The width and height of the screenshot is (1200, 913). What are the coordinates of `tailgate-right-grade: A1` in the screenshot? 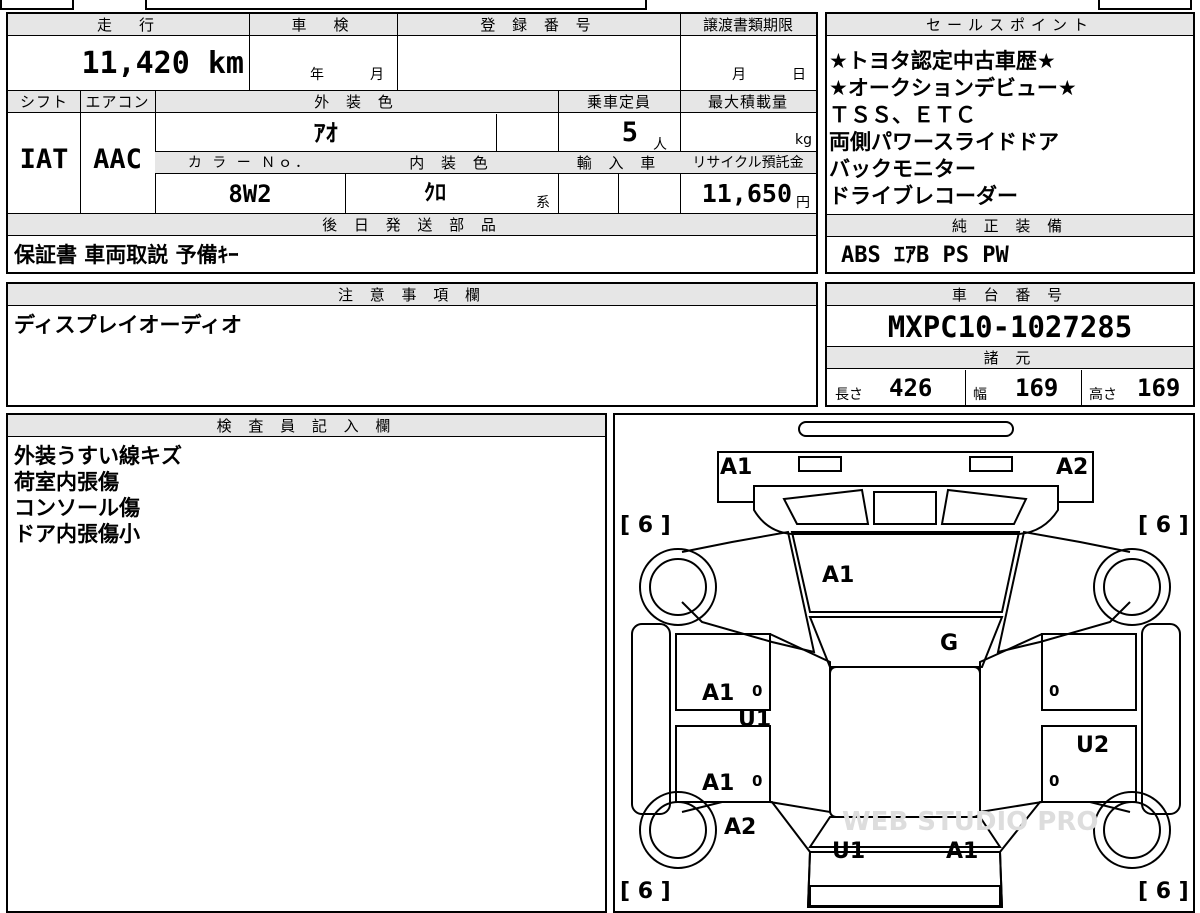 It's located at (962, 851).